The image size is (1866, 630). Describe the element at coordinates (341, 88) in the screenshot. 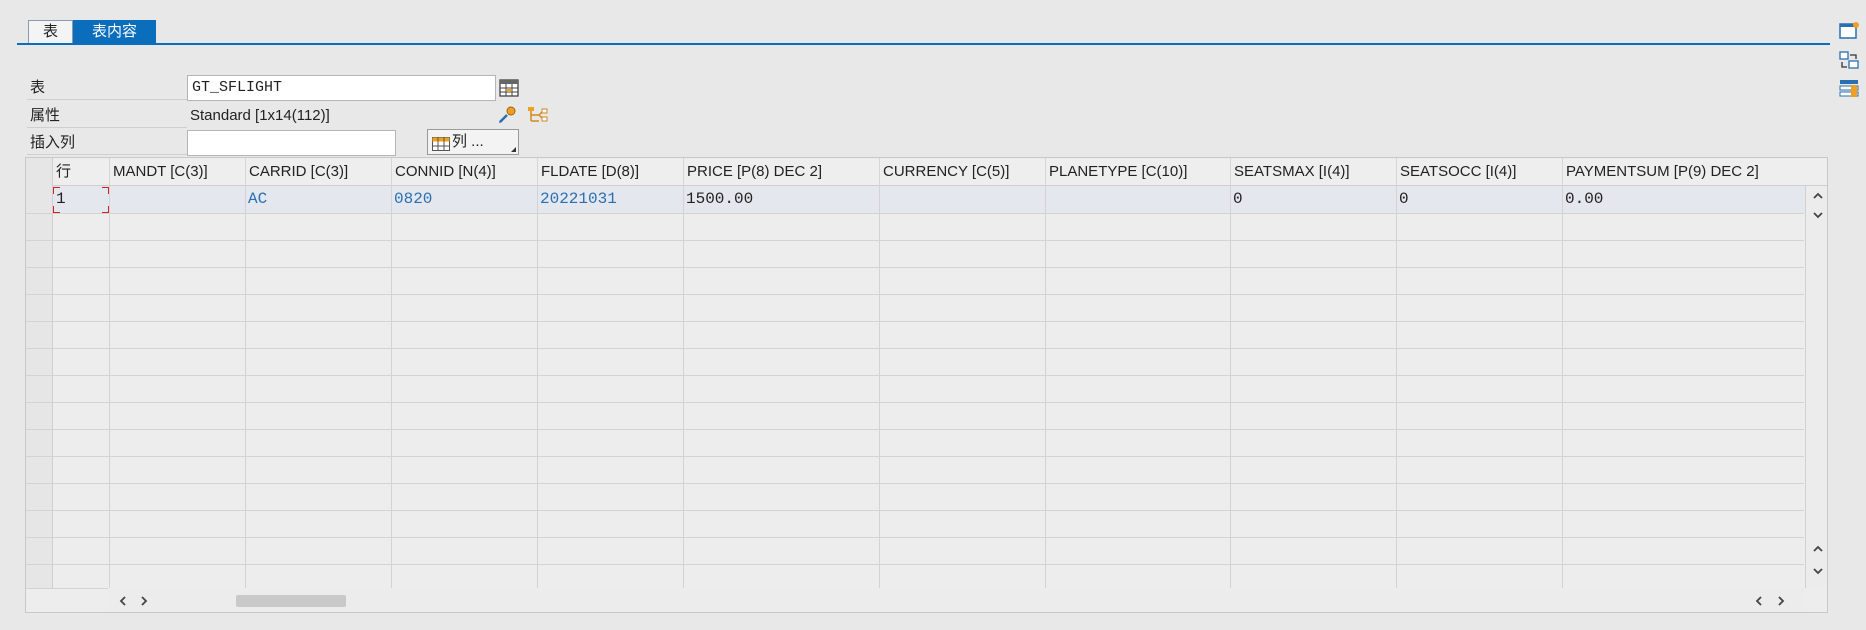

I see `table-name-field: GT_SFLIGHT` at that location.